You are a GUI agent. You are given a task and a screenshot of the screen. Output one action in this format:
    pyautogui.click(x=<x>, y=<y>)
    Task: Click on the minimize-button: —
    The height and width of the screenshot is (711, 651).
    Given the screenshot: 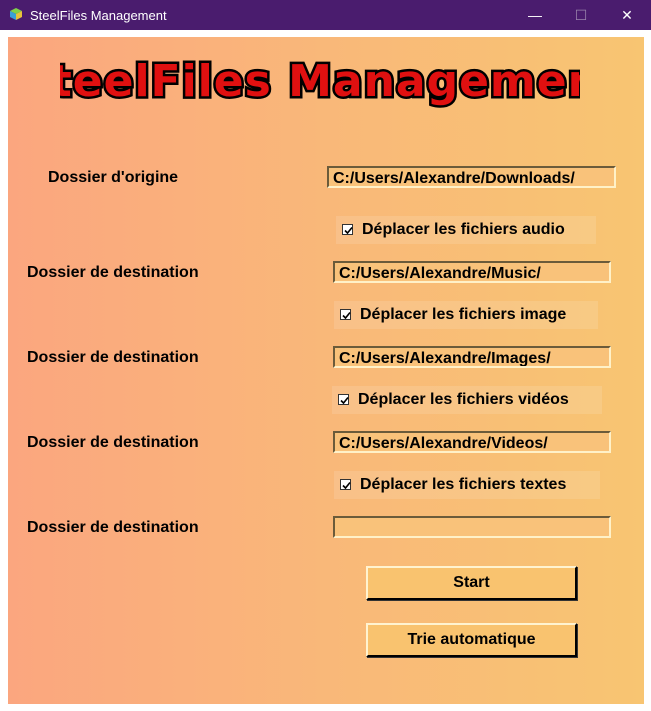 What is the action you would take?
    pyautogui.click(x=535, y=15)
    